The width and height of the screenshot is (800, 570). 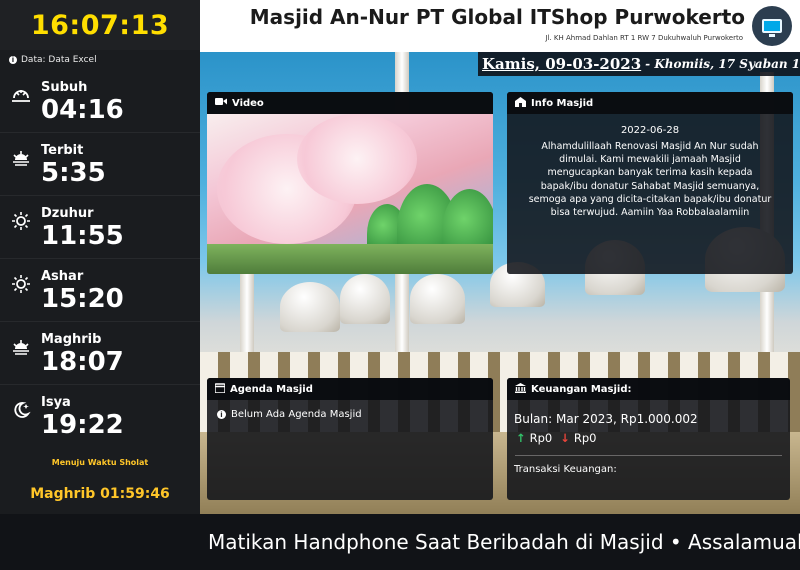 What do you see at coordinates (59, 60) in the screenshot?
I see `data-source-label: Data: Data Excel` at bounding box center [59, 60].